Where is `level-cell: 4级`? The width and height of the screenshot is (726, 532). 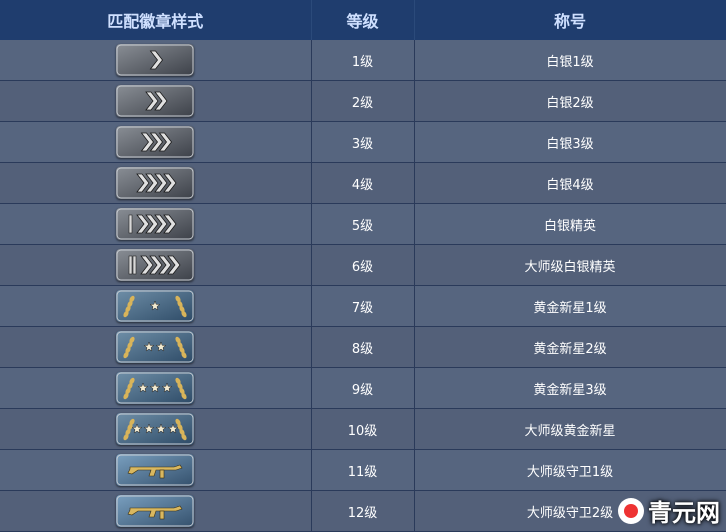 level-cell: 4级 is located at coordinates (363, 183).